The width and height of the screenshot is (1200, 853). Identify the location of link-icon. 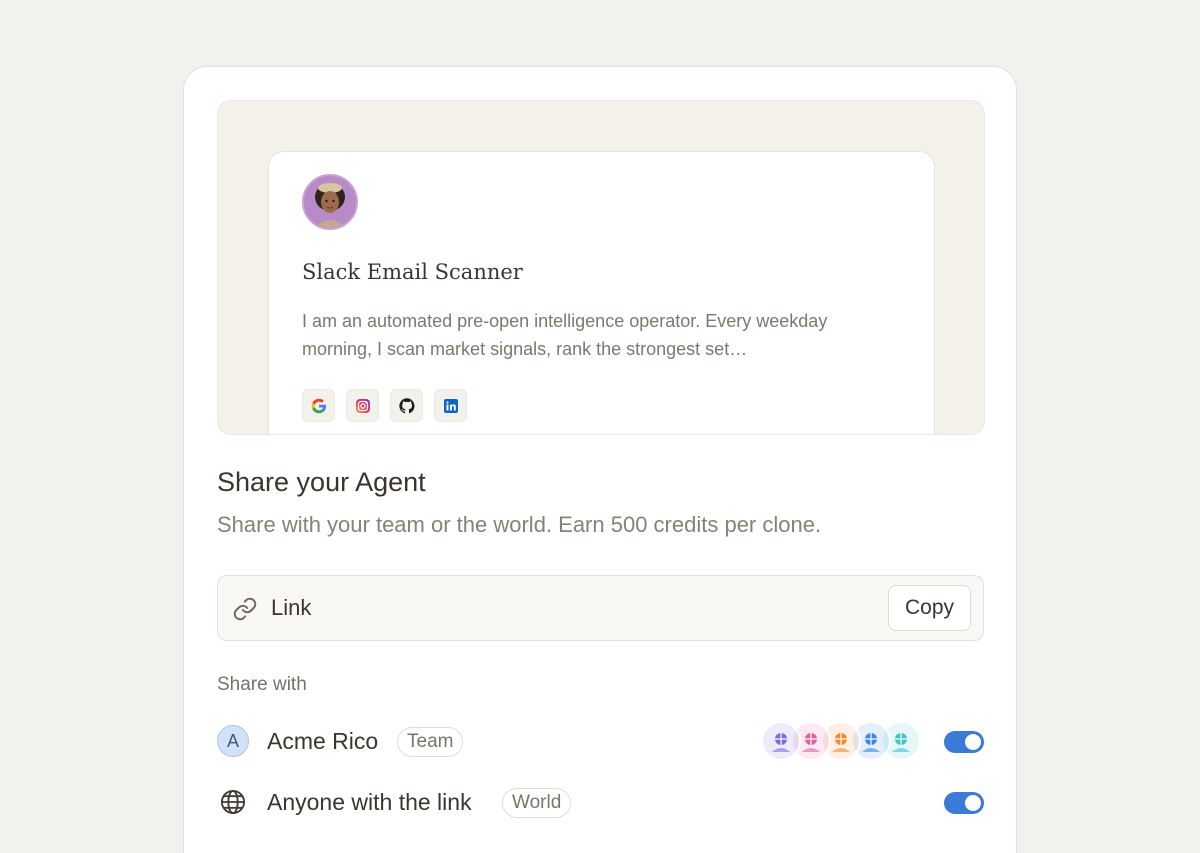
(245, 609).